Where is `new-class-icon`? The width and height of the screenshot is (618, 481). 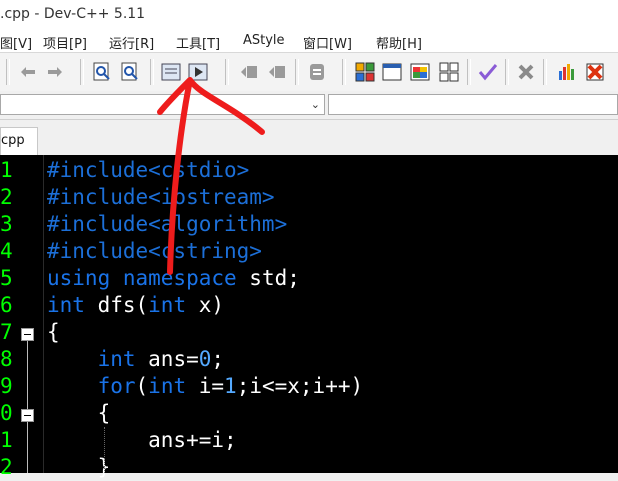 new-class-icon is located at coordinates (365, 72).